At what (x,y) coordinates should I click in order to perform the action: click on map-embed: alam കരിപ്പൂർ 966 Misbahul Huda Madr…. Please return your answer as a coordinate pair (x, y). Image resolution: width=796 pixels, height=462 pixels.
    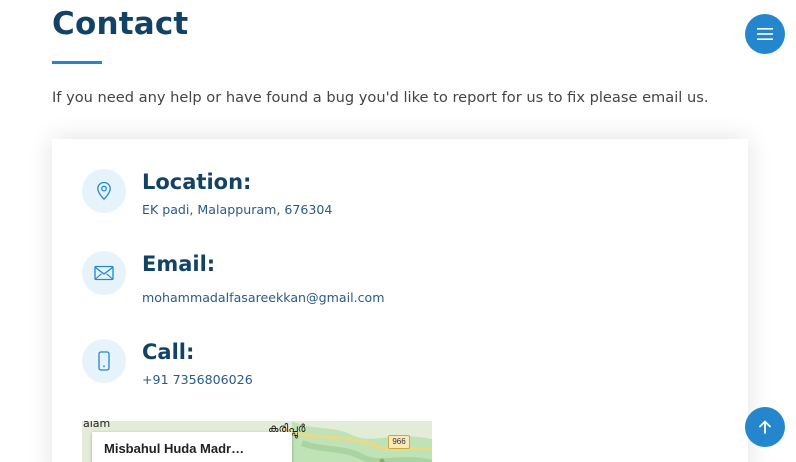
    Looking at the image, I should click on (257, 441).